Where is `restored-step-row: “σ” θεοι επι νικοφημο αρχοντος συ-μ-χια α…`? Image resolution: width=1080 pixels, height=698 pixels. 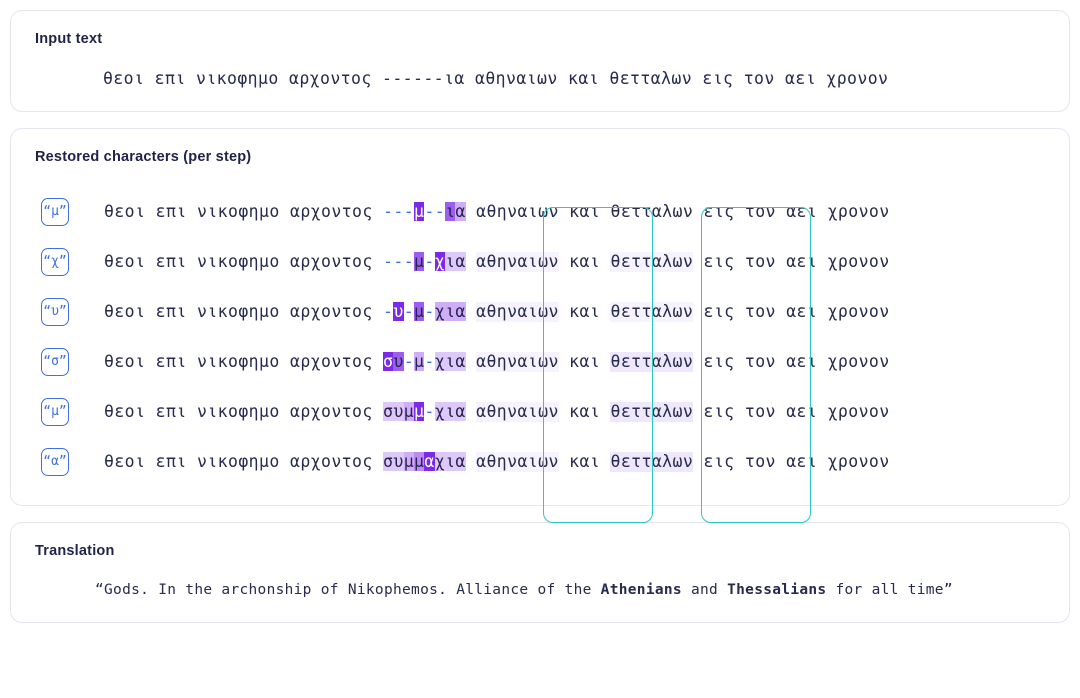
restored-step-row: “σ” θεοι επι νικοφημο αρχοντος συ-μ-χια α… is located at coordinates (540, 362).